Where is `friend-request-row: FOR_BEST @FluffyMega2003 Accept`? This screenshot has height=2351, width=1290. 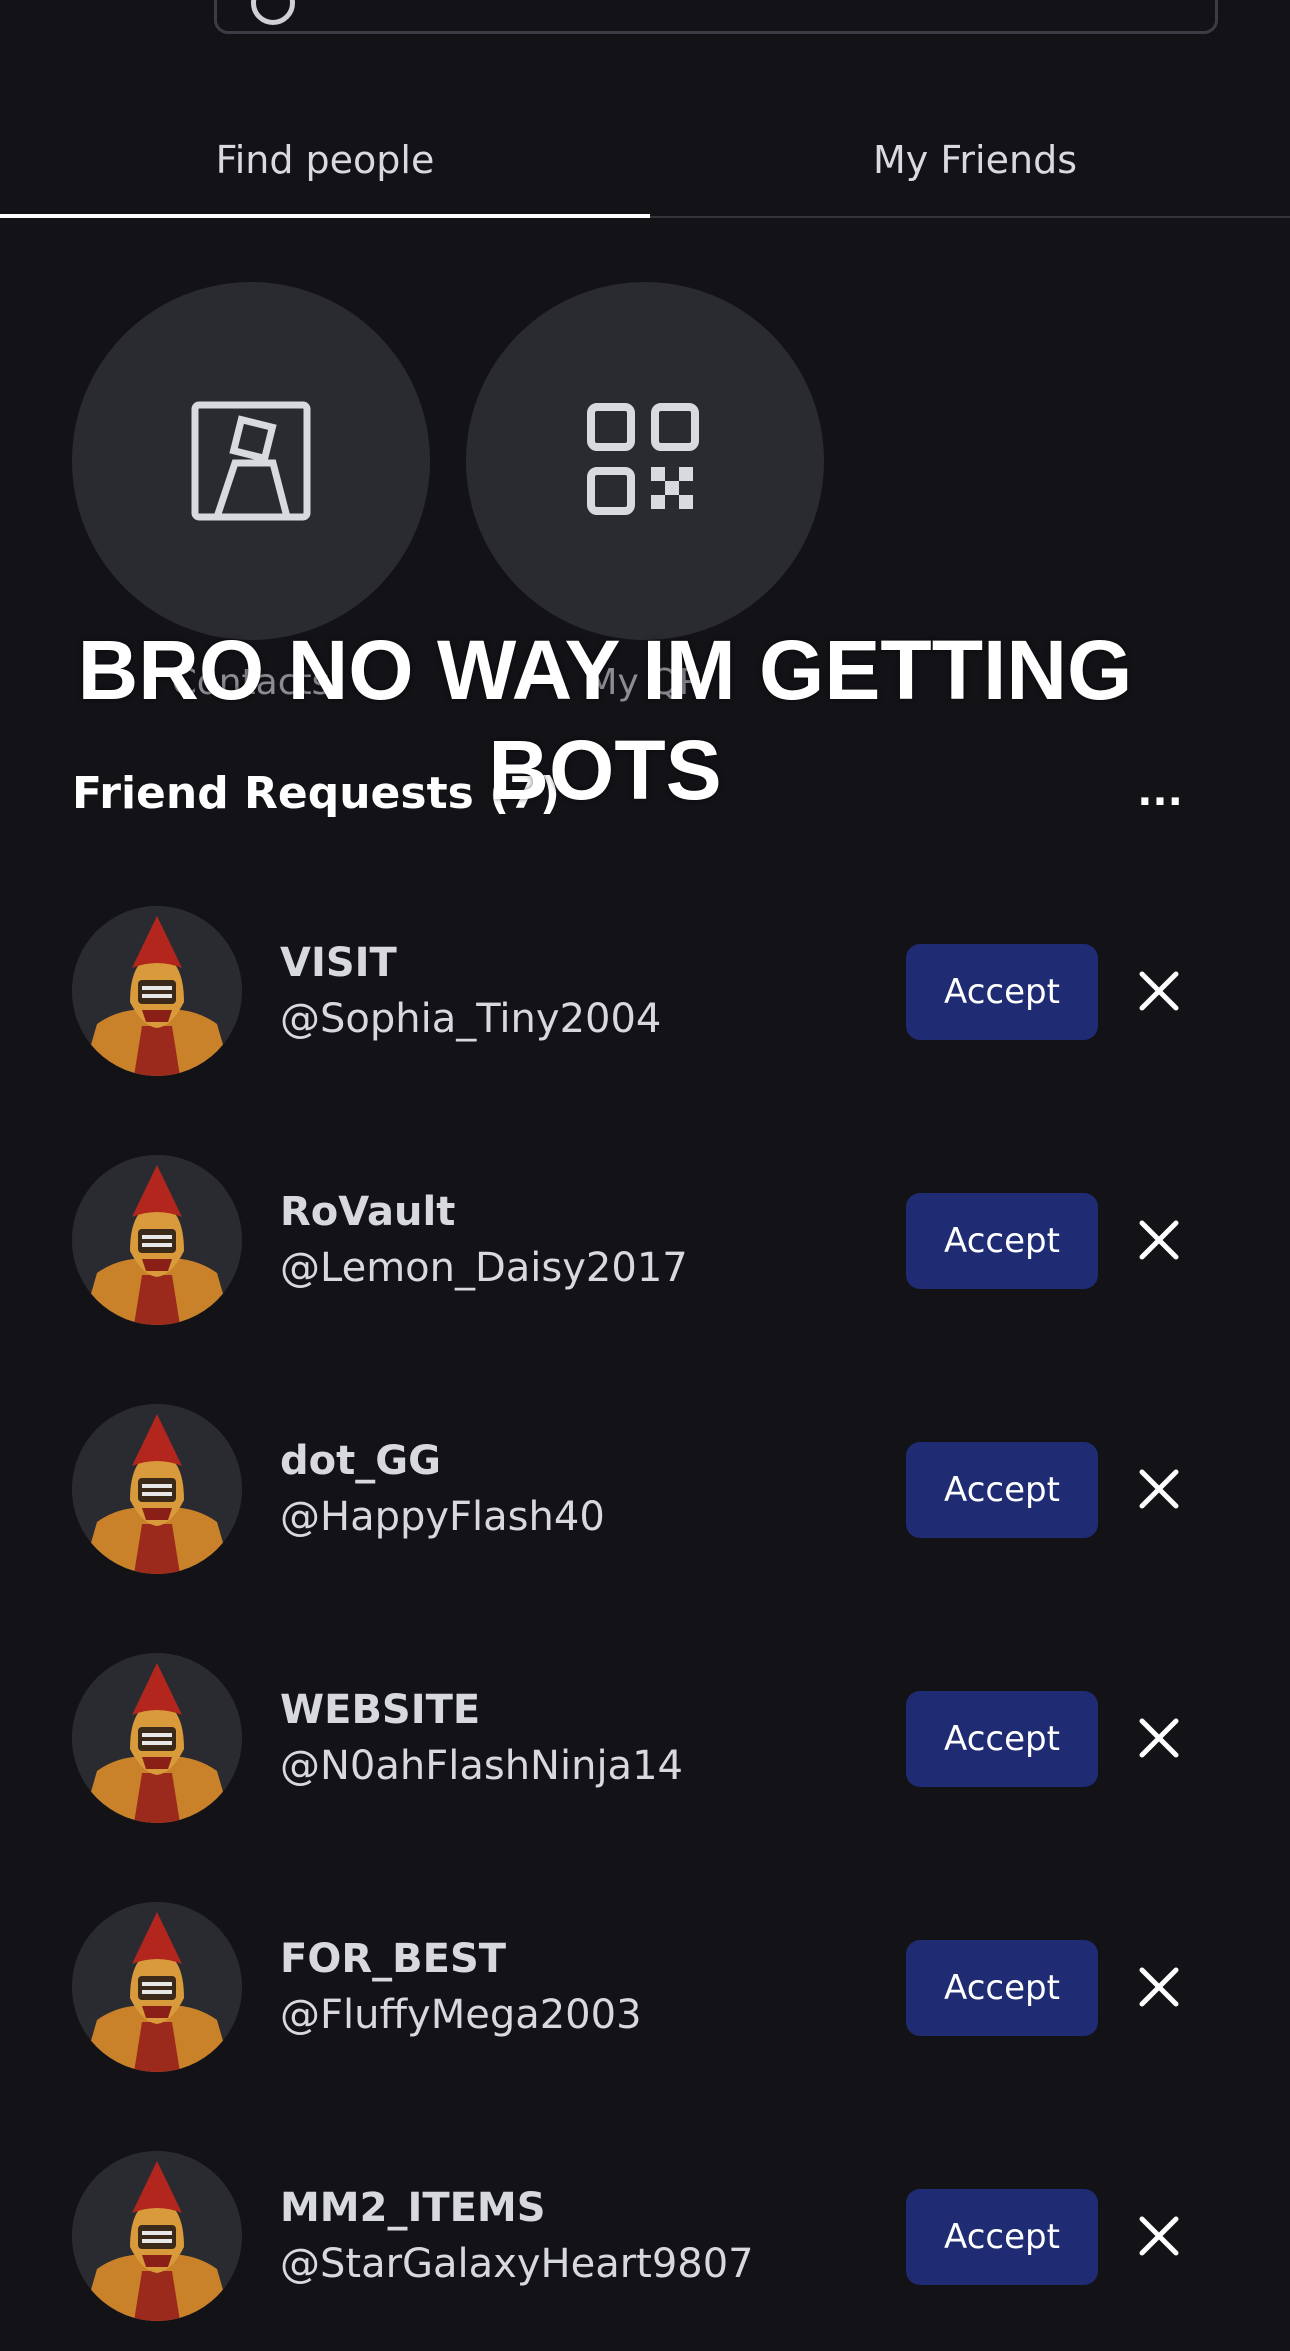
friend-request-row: FOR_BEST @FluffyMega2003 Accept is located at coordinates (645, 2002).